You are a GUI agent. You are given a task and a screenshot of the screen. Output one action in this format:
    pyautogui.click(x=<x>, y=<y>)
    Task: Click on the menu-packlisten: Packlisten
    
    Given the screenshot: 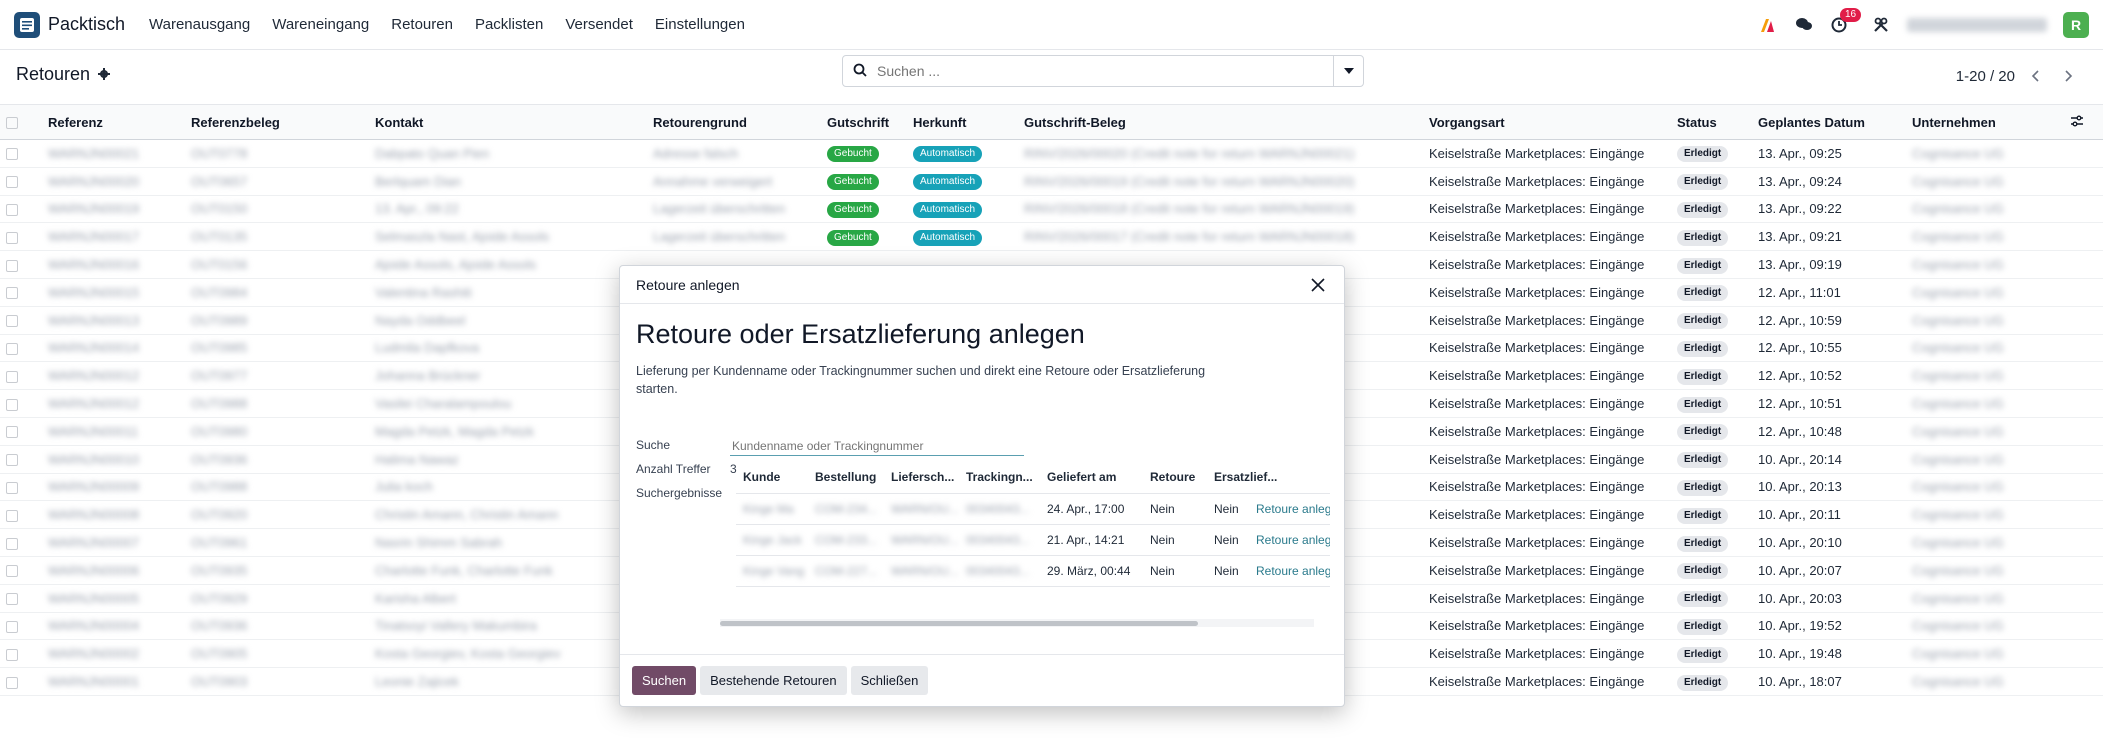 What is the action you would take?
    pyautogui.click(x=509, y=24)
    